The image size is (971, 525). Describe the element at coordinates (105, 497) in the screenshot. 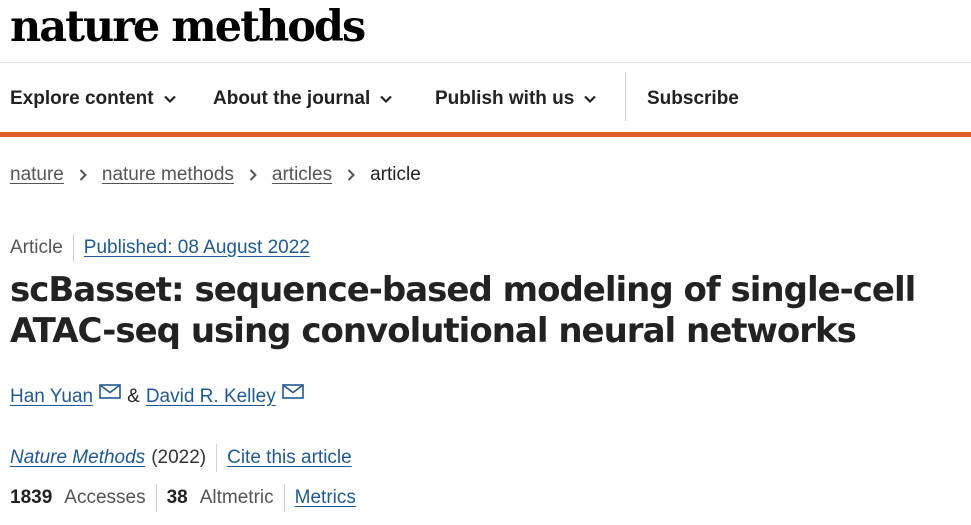

I see `accesses-label: Accesses` at that location.